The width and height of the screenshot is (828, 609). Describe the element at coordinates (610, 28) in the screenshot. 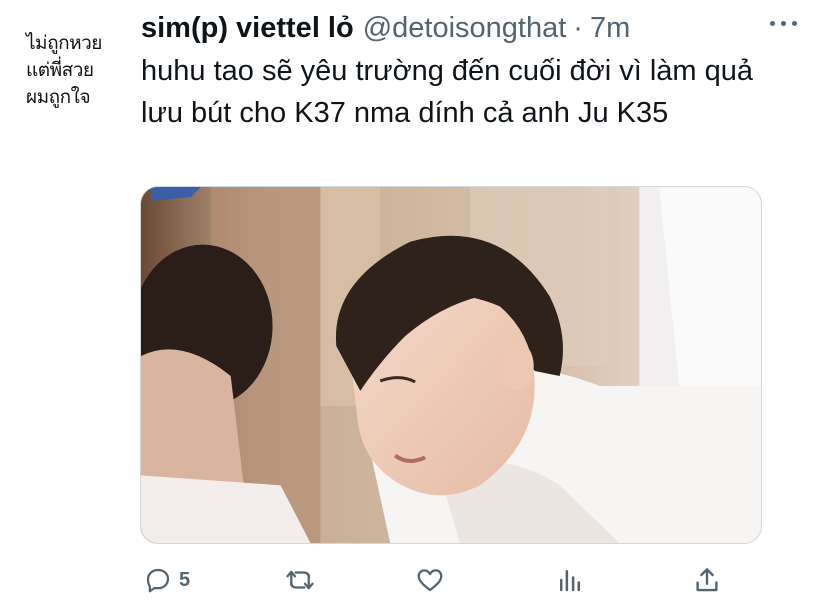

I see `timestamp: 7m` at that location.